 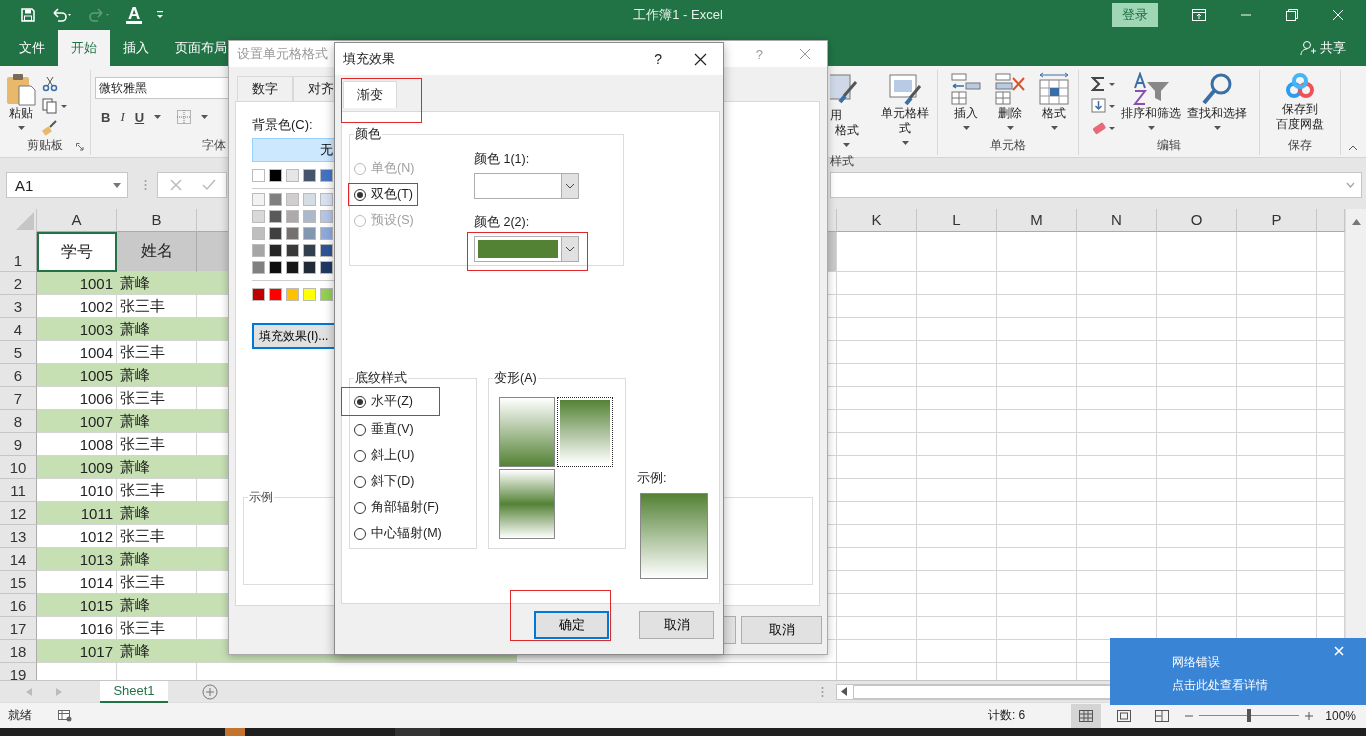 What do you see at coordinates (18, 329) in the screenshot?
I see `row-number: 4` at bounding box center [18, 329].